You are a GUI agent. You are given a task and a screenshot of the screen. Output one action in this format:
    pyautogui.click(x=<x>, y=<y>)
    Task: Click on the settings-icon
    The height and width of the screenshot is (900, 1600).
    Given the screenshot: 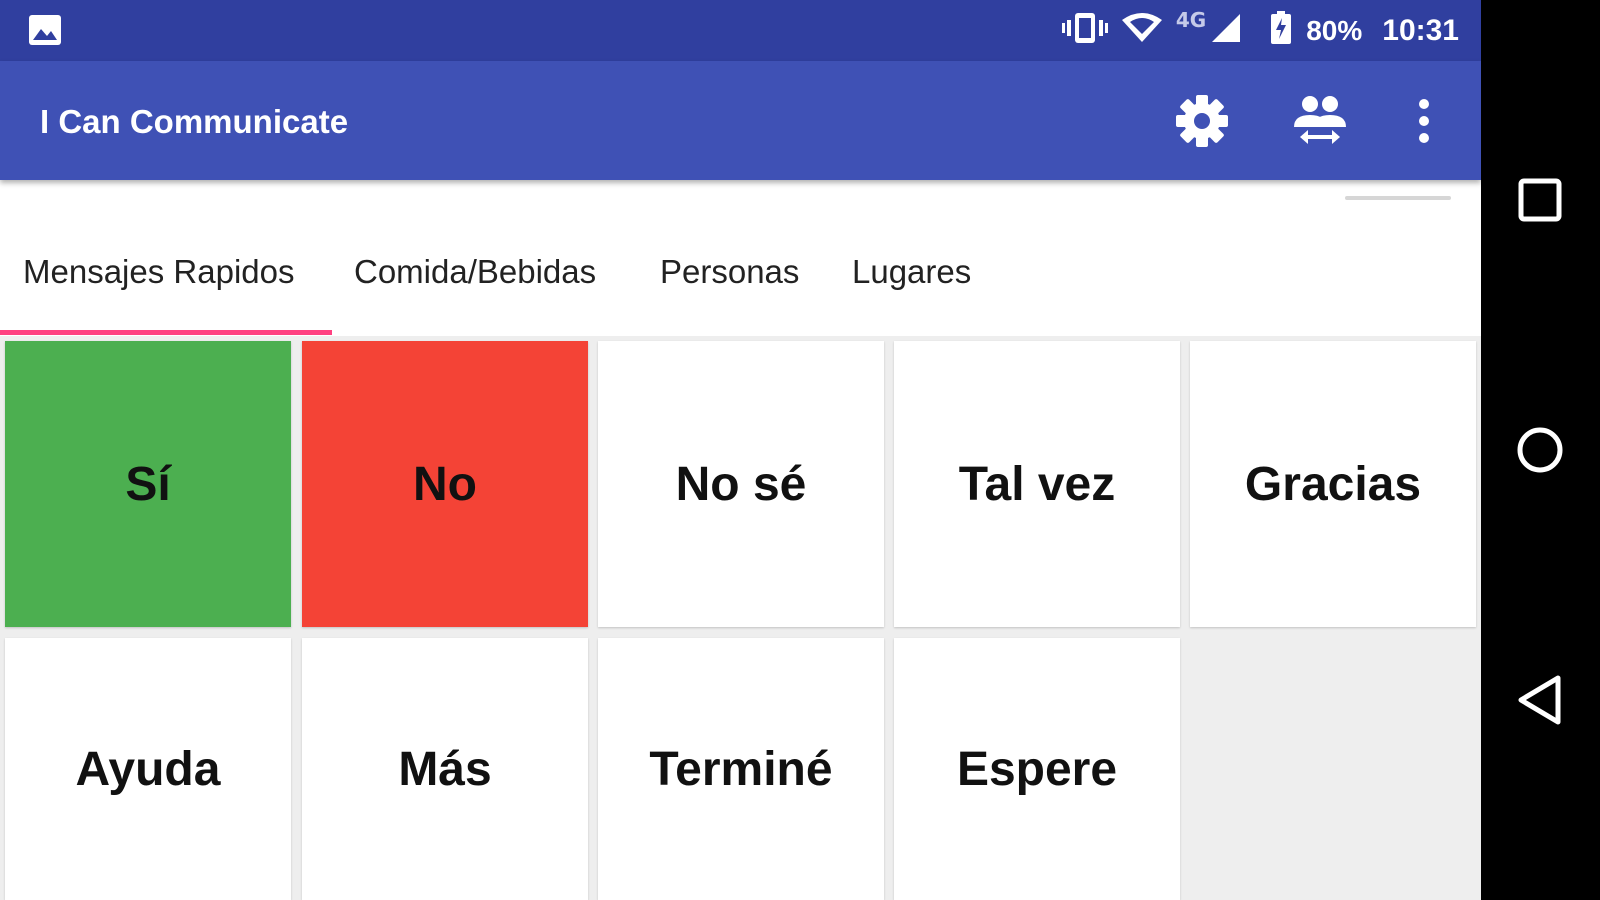 What is the action you would take?
    pyautogui.click(x=1202, y=121)
    